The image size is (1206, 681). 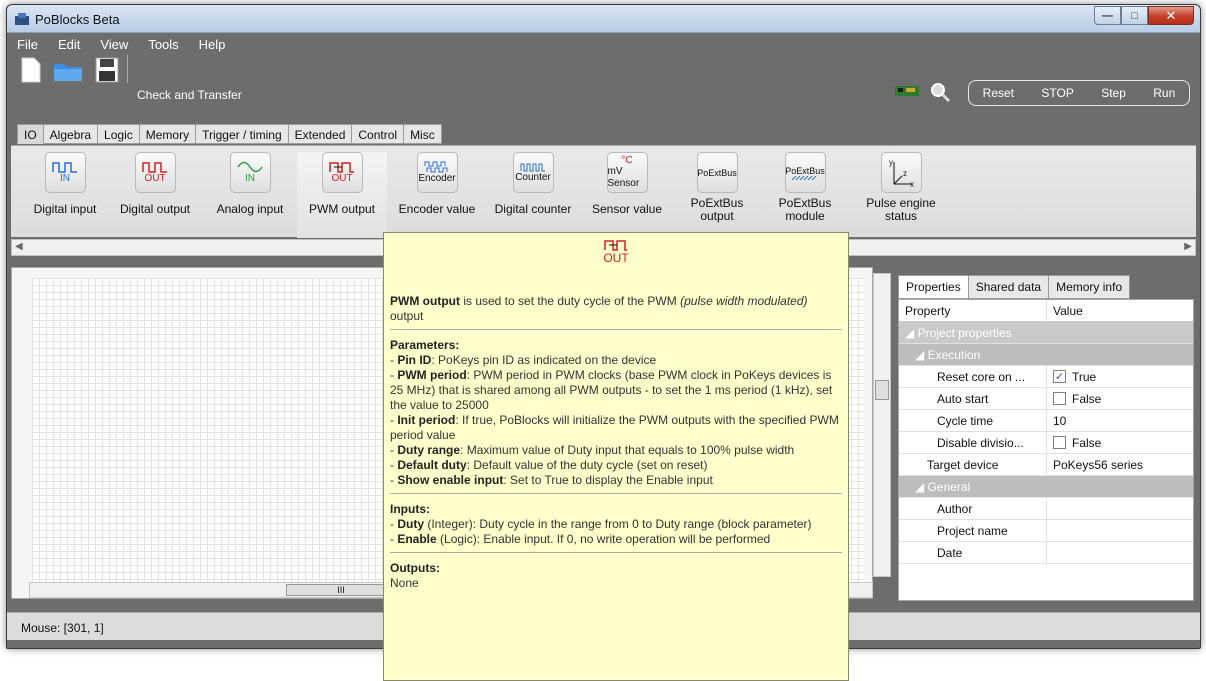 What do you see at coordinates (1046, 509) in the screenshot?
I see `property-row-author: Author` at bounding box center [1046, 509].